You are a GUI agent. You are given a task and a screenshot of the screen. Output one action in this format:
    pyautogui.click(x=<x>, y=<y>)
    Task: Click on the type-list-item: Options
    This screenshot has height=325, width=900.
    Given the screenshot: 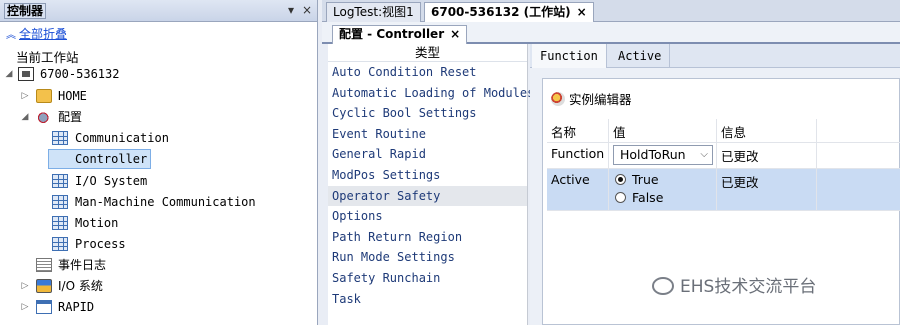 What is the action you would take?
    pyautogui.click(x=427, y=216)
    